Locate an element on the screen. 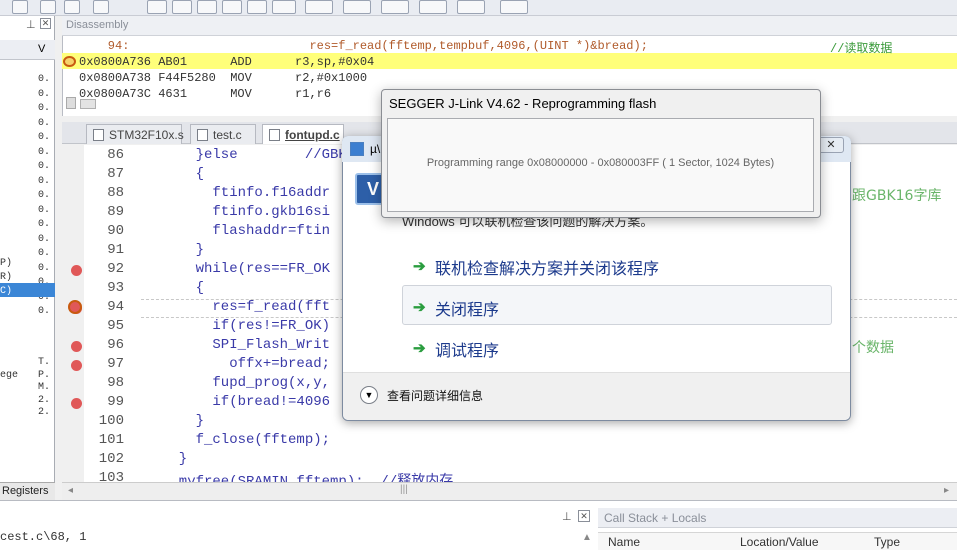 The height and width of the screenshot is (550, 957). scroll-left-icon: ◂ is located at coordinates (70, 490).